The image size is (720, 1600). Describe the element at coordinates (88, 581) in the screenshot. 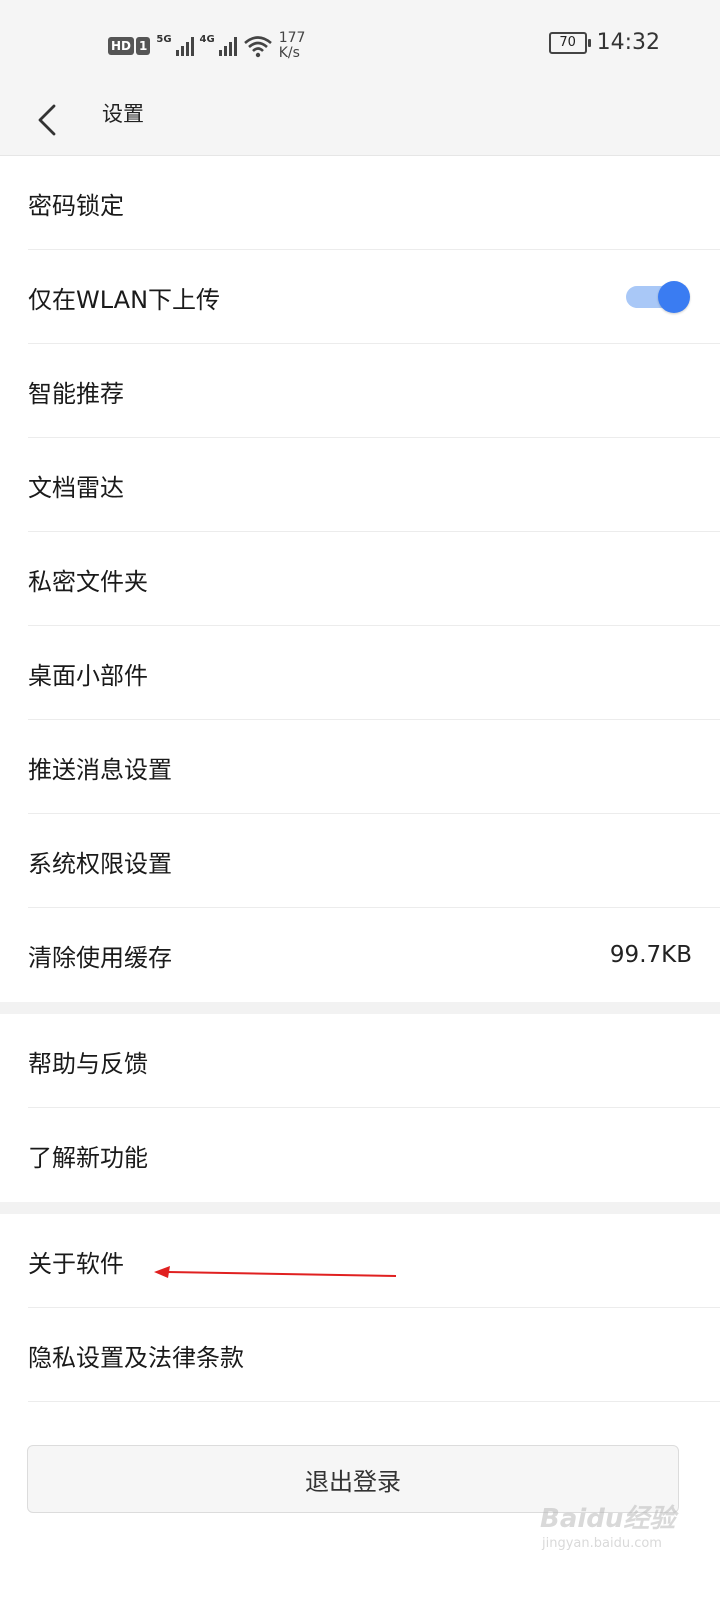

I see `item-label: 私密文件夹` at that location.